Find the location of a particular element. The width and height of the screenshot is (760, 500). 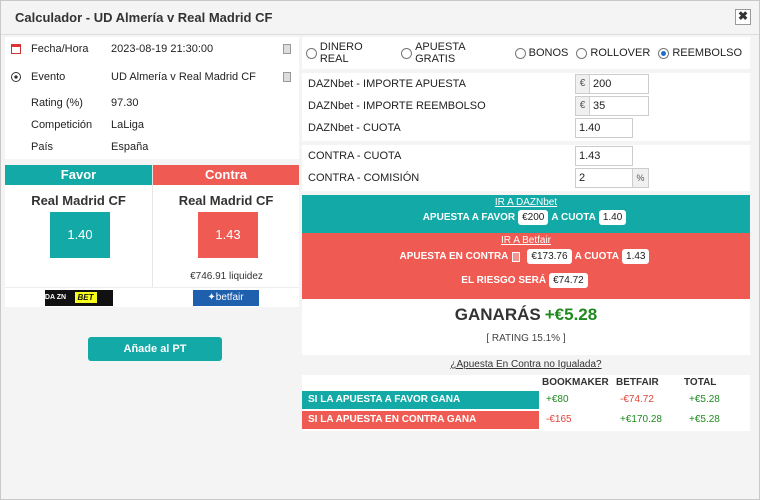

risk-value: €74.72 is located at coordinates (568, 280).